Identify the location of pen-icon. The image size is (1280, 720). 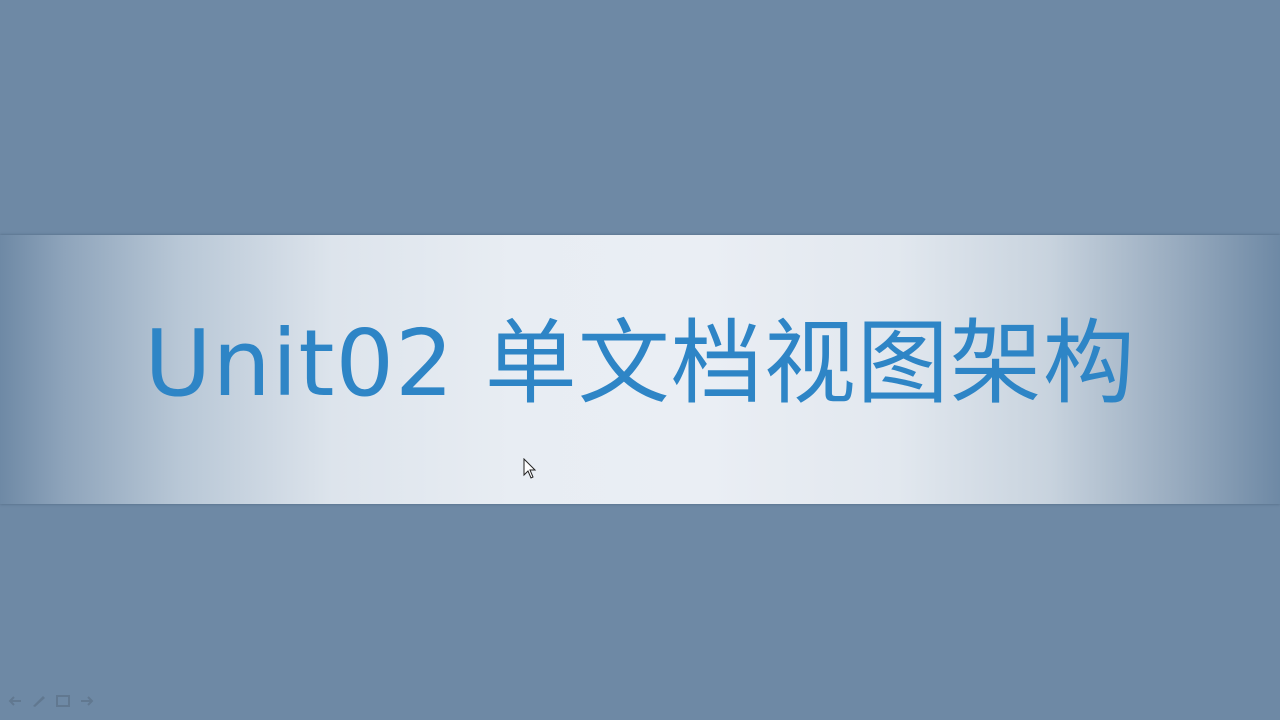
(39, 701).